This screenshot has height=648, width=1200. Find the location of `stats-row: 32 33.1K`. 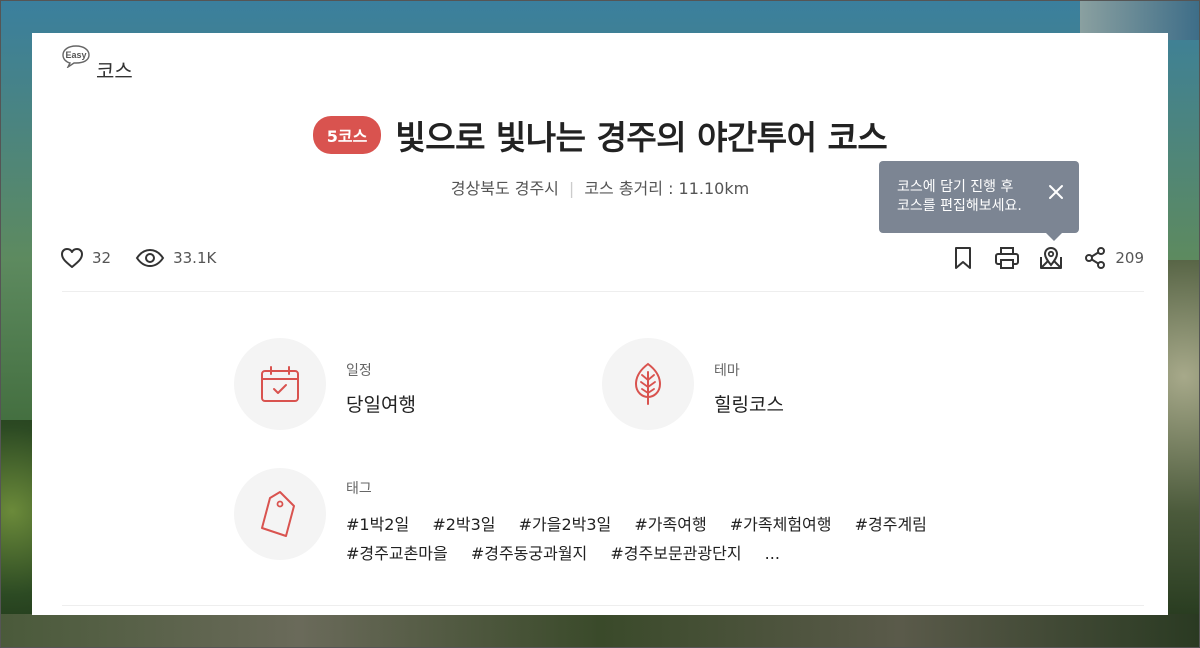

stats-row: 32 33.1K is located at coordinates (150, 258).